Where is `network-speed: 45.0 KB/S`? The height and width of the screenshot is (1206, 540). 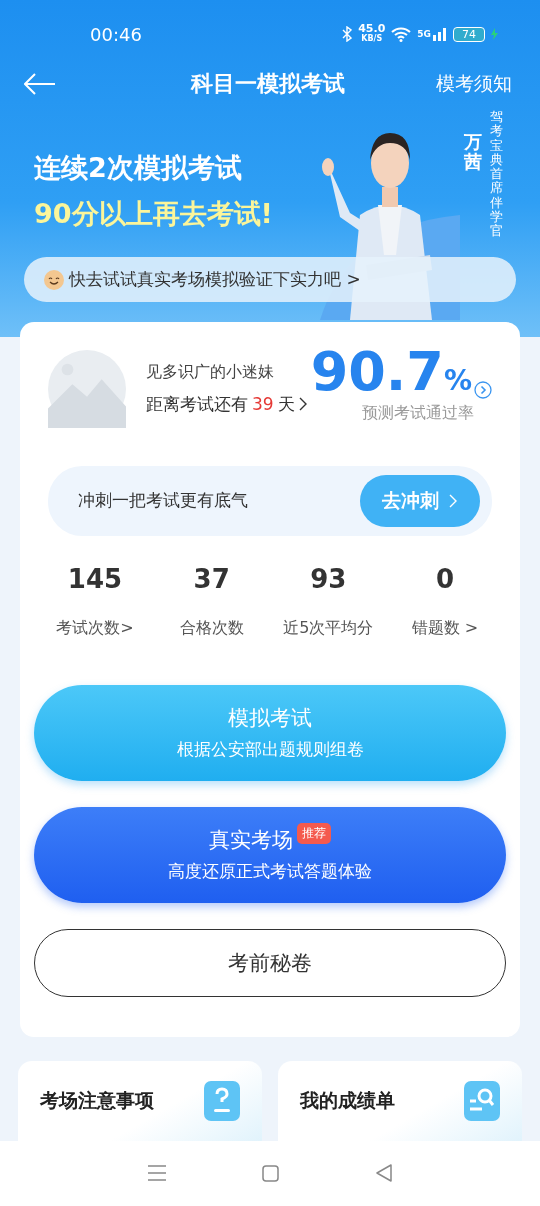 network-speed: 45.0 KB/S is located at coordinates (372, 34).